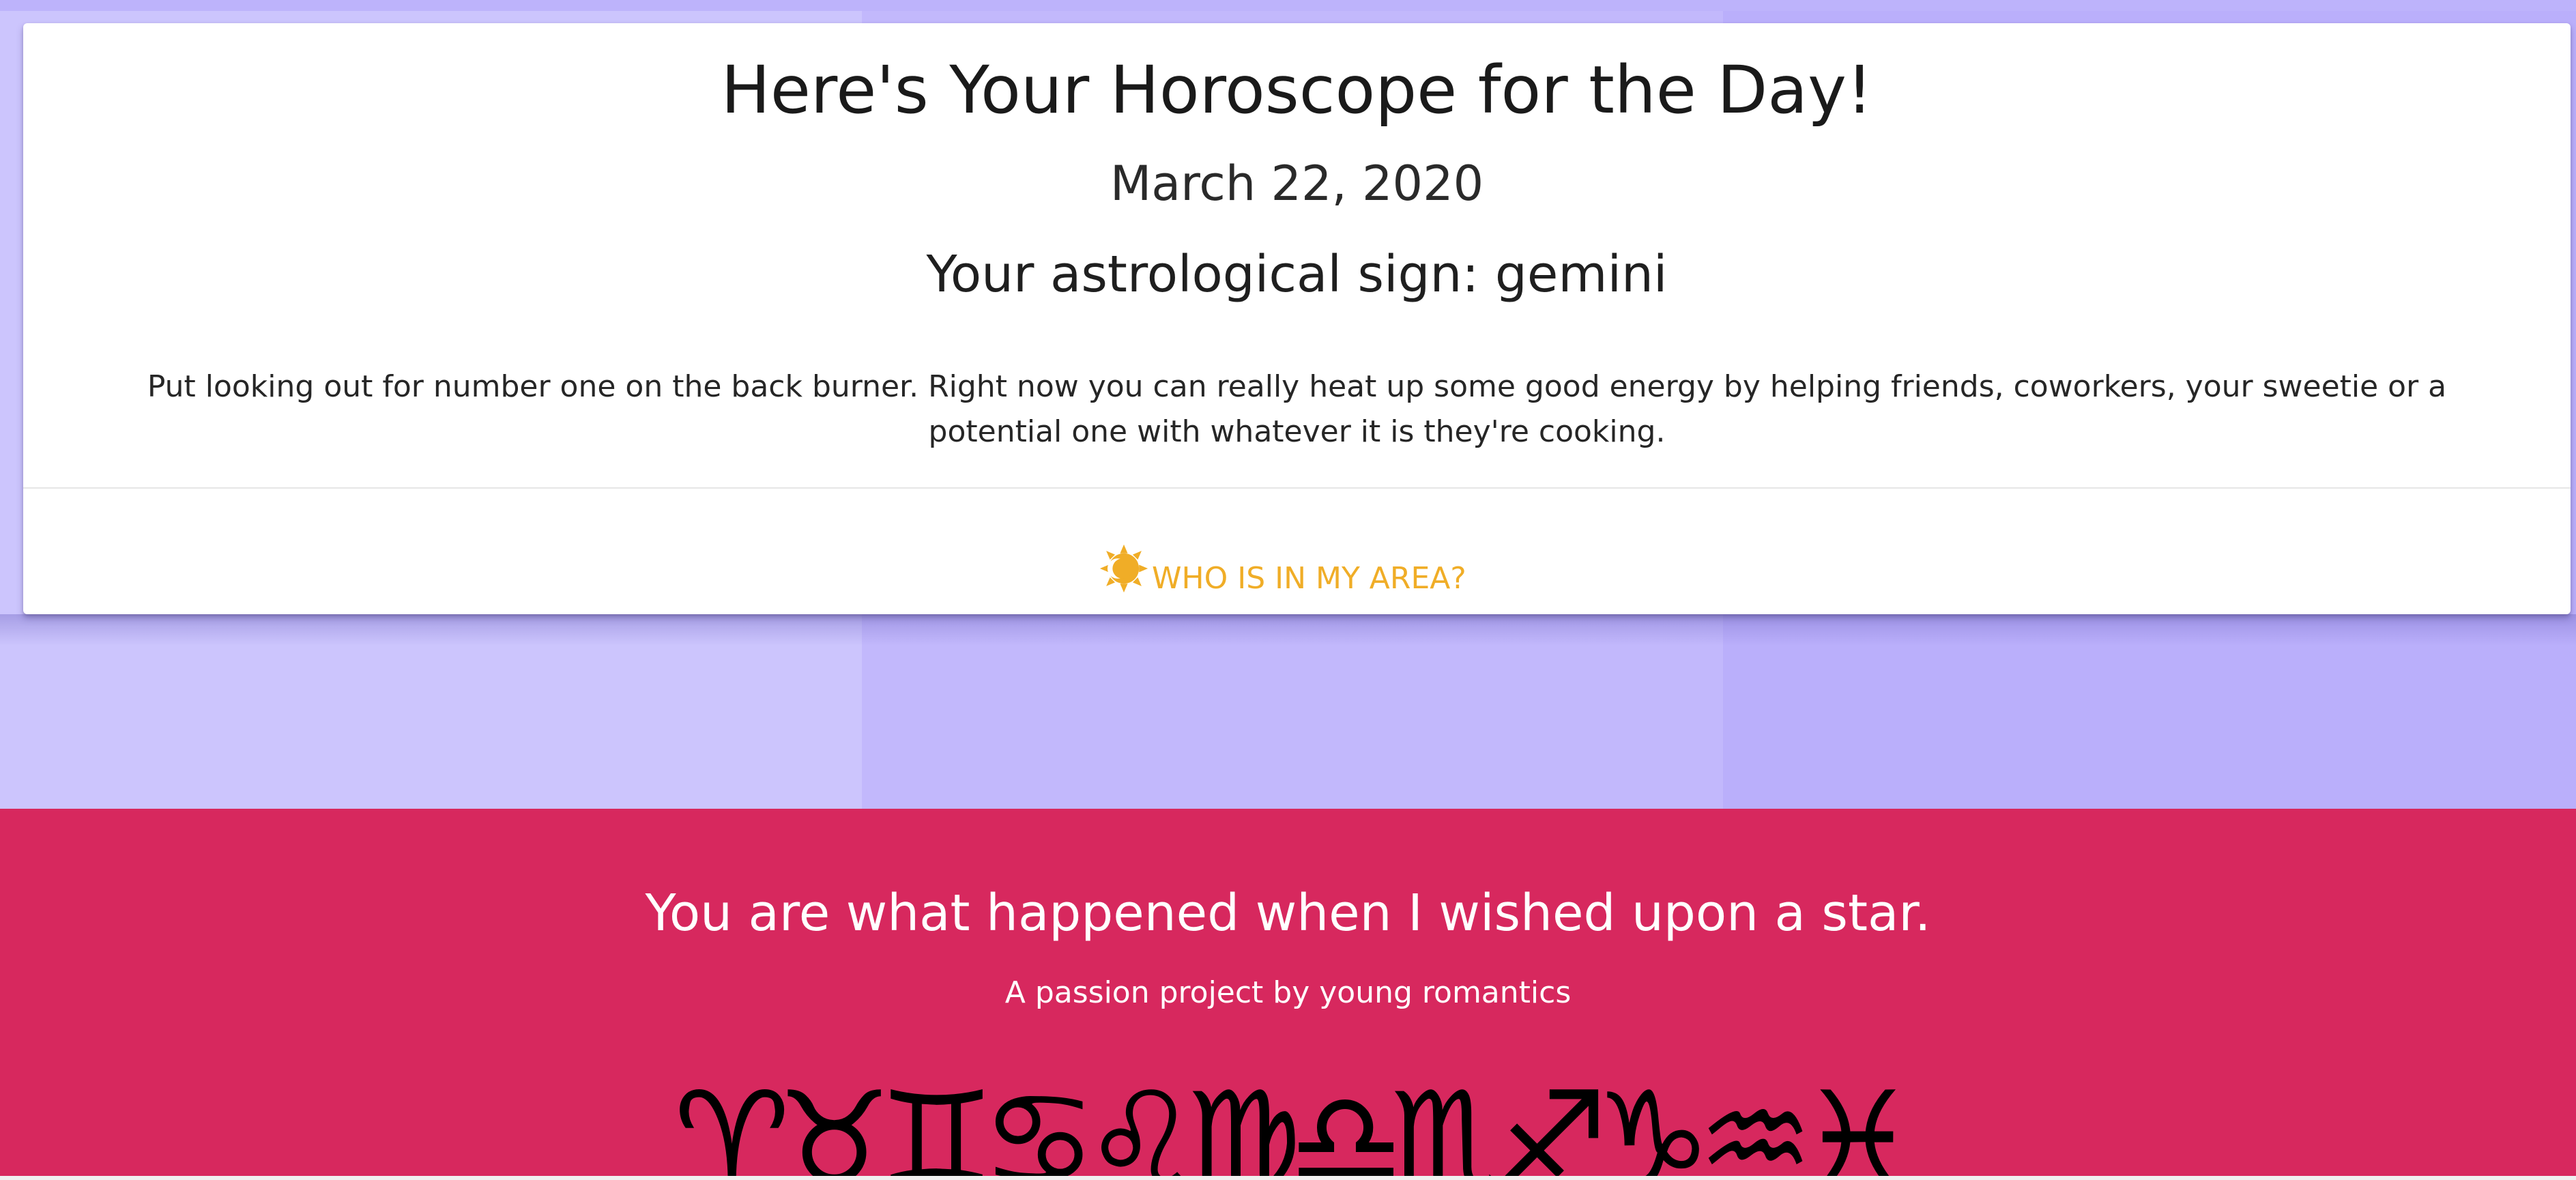  I want to click on who-is-in-my-area-label: WHO IS IN MY AREA?, so click(1309, 578).